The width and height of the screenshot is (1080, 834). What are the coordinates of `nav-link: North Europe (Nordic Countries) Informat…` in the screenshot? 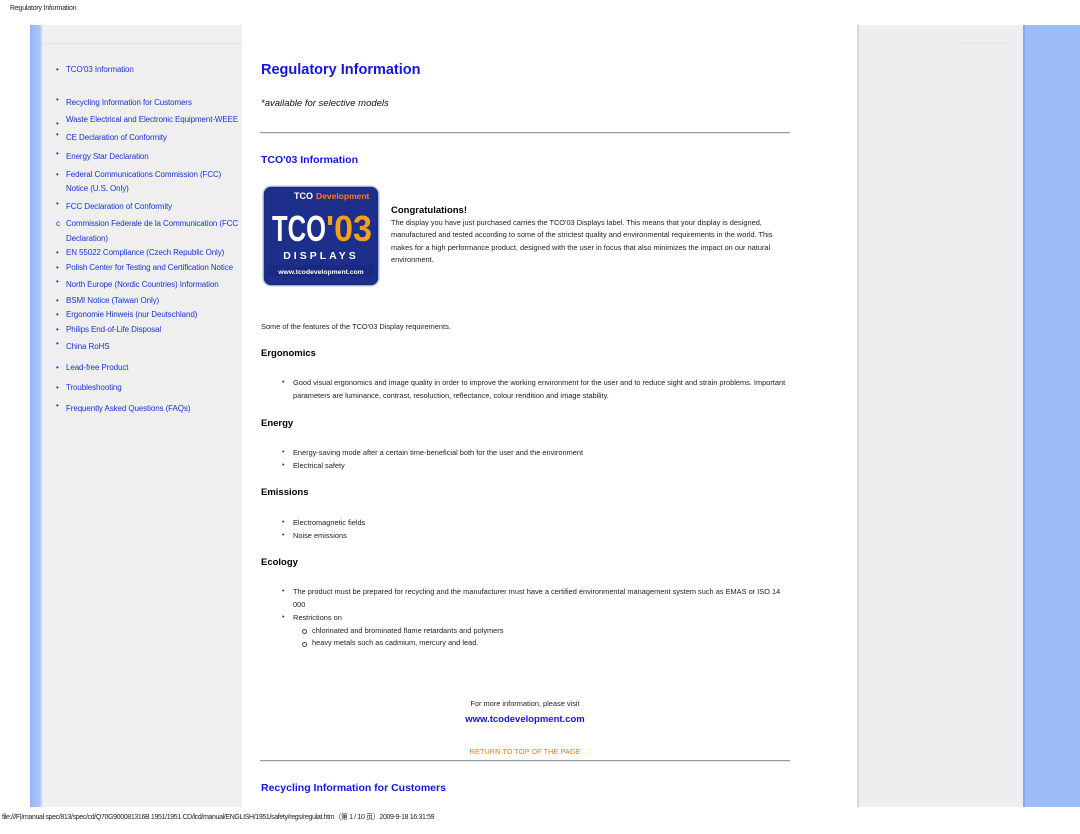 It's located at (142, 284).